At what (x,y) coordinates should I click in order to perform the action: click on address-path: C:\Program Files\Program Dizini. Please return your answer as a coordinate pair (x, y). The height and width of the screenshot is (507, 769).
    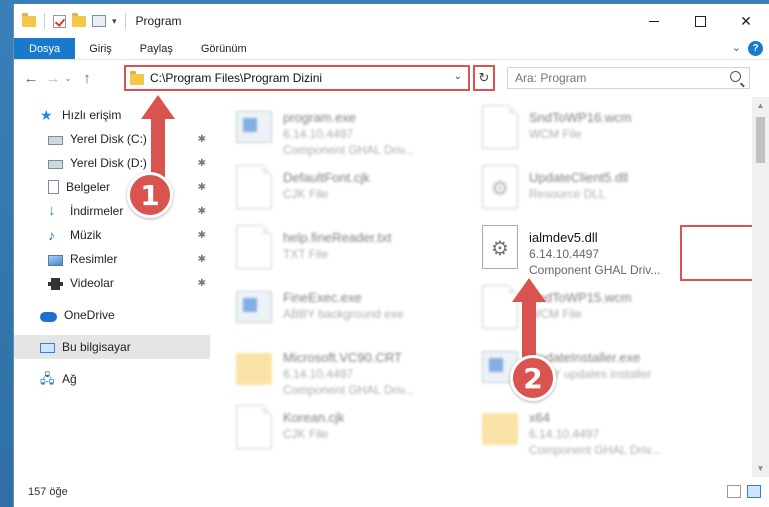
    Looking at the image, I should click on (236, 78).